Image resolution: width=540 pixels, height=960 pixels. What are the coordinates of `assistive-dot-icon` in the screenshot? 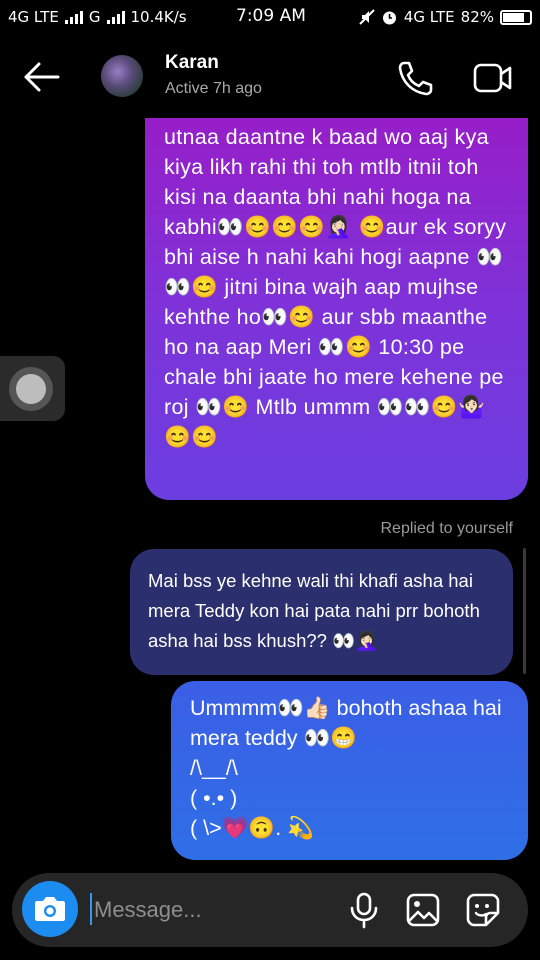 It's located at (31, 389).